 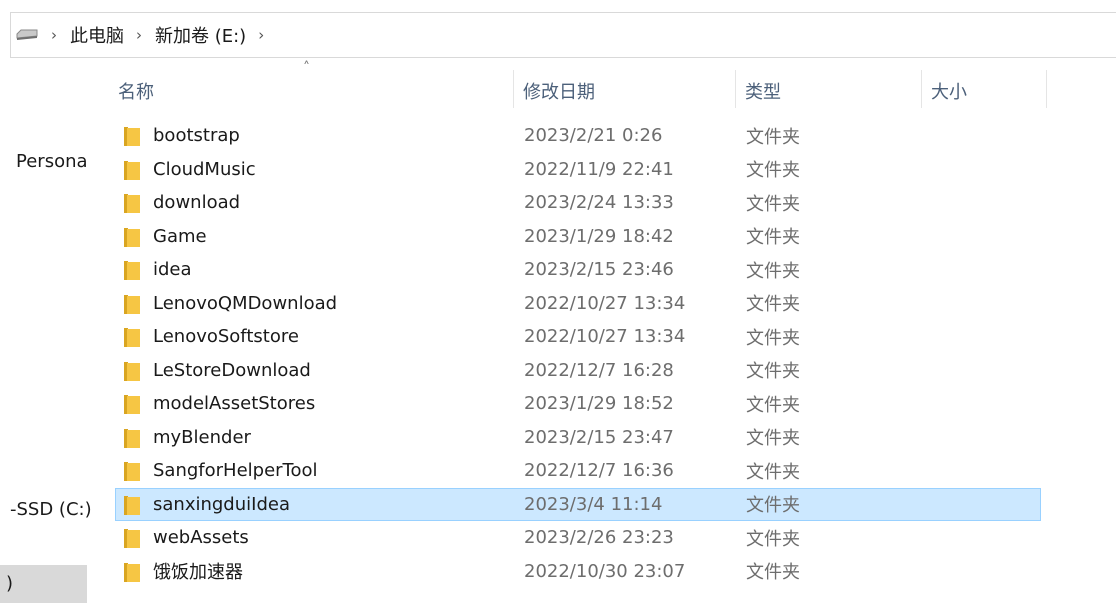 What do you see at coordinates (599, 169) in the screenshot?
I see `file-modified-date: 2022/11/9 22:41` at bounding box center [599, 169].